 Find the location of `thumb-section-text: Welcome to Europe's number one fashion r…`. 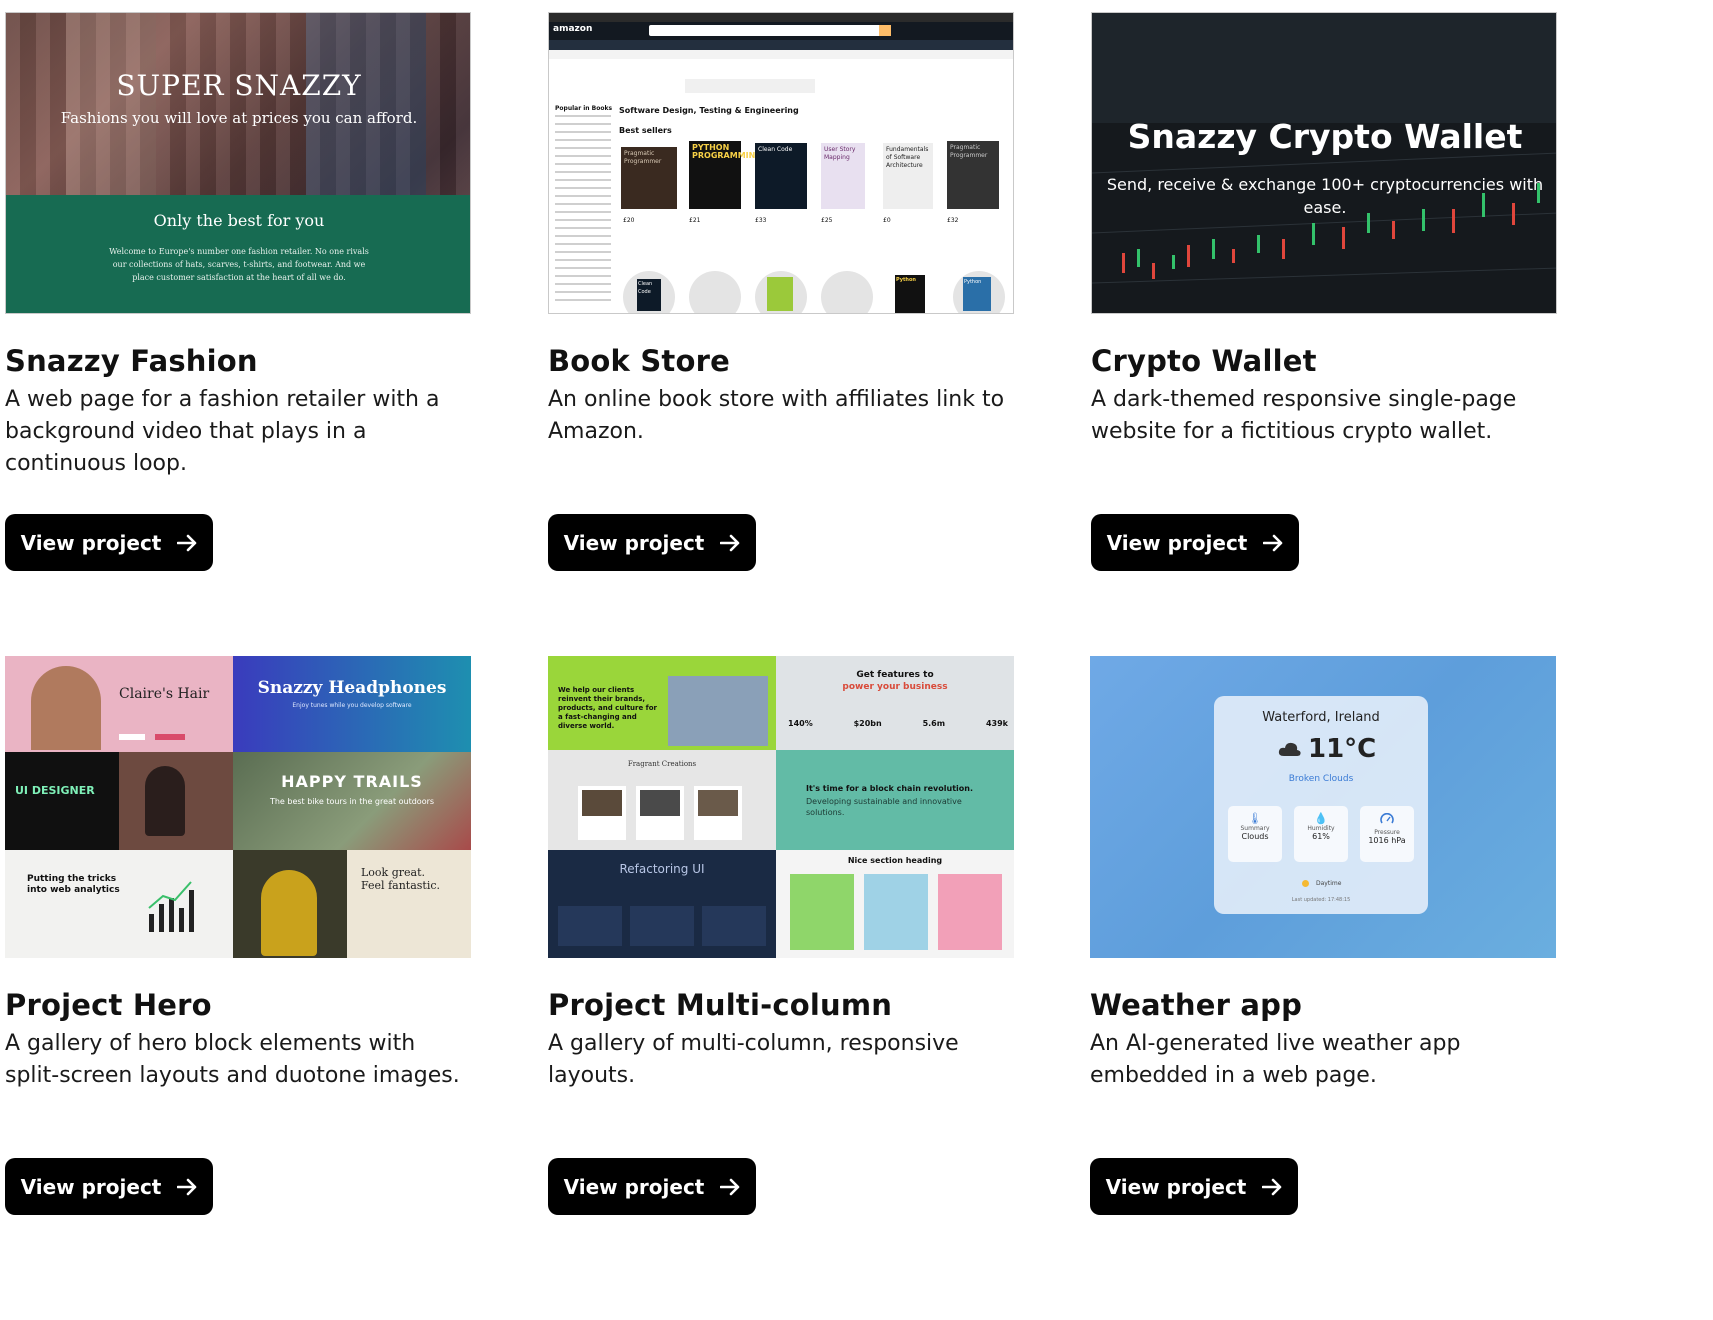

thumb-section-text: Welcome to Europe's number one fashion r… is located at coordinates (239, 264).